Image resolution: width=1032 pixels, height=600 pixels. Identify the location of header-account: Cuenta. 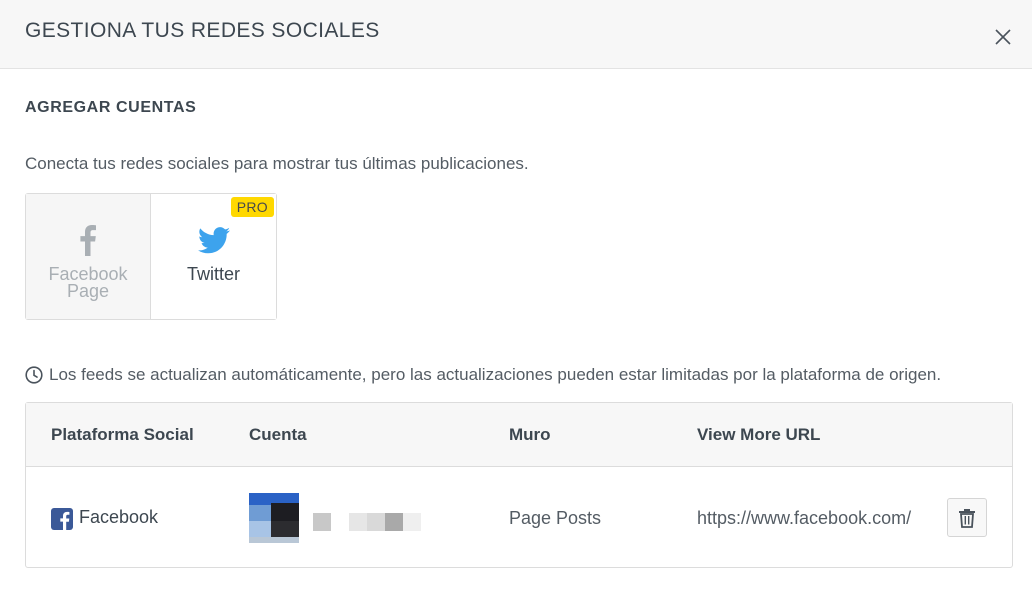
(278, 434).